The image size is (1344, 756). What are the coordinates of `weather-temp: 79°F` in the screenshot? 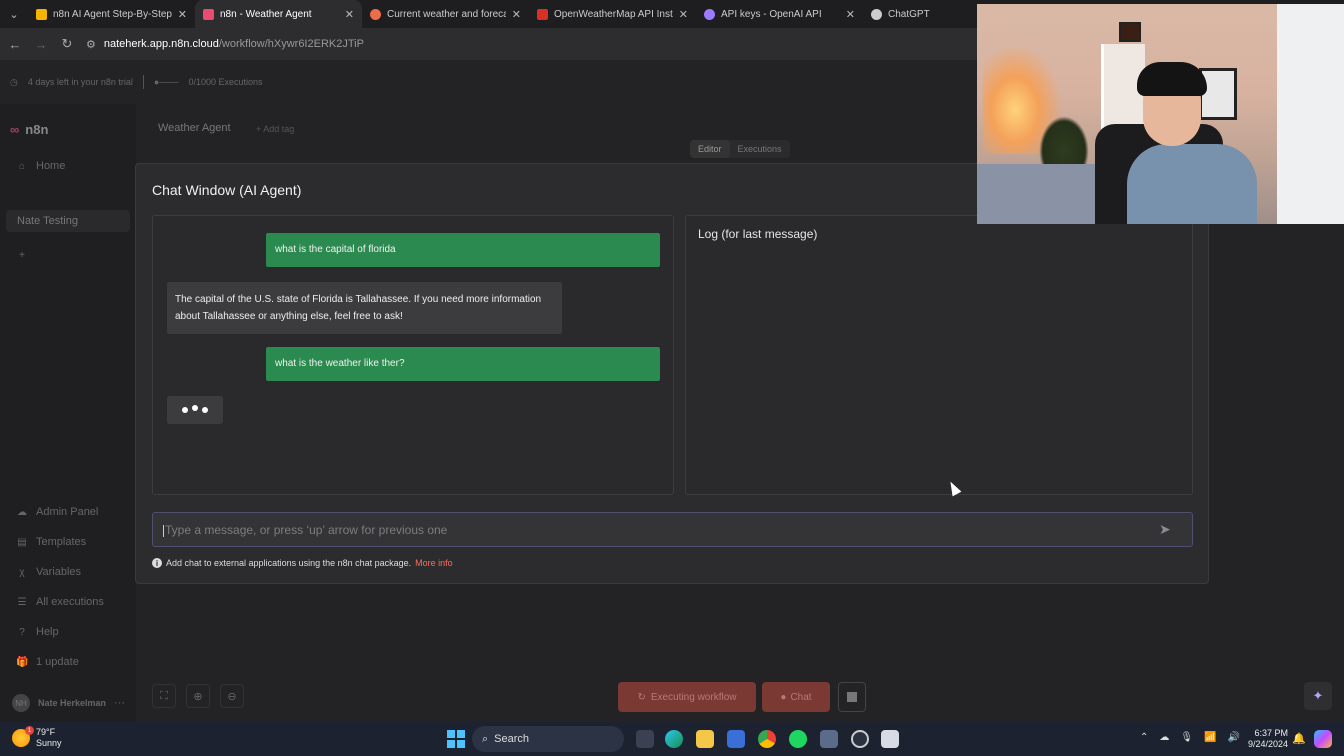 It's located at (46, 732).